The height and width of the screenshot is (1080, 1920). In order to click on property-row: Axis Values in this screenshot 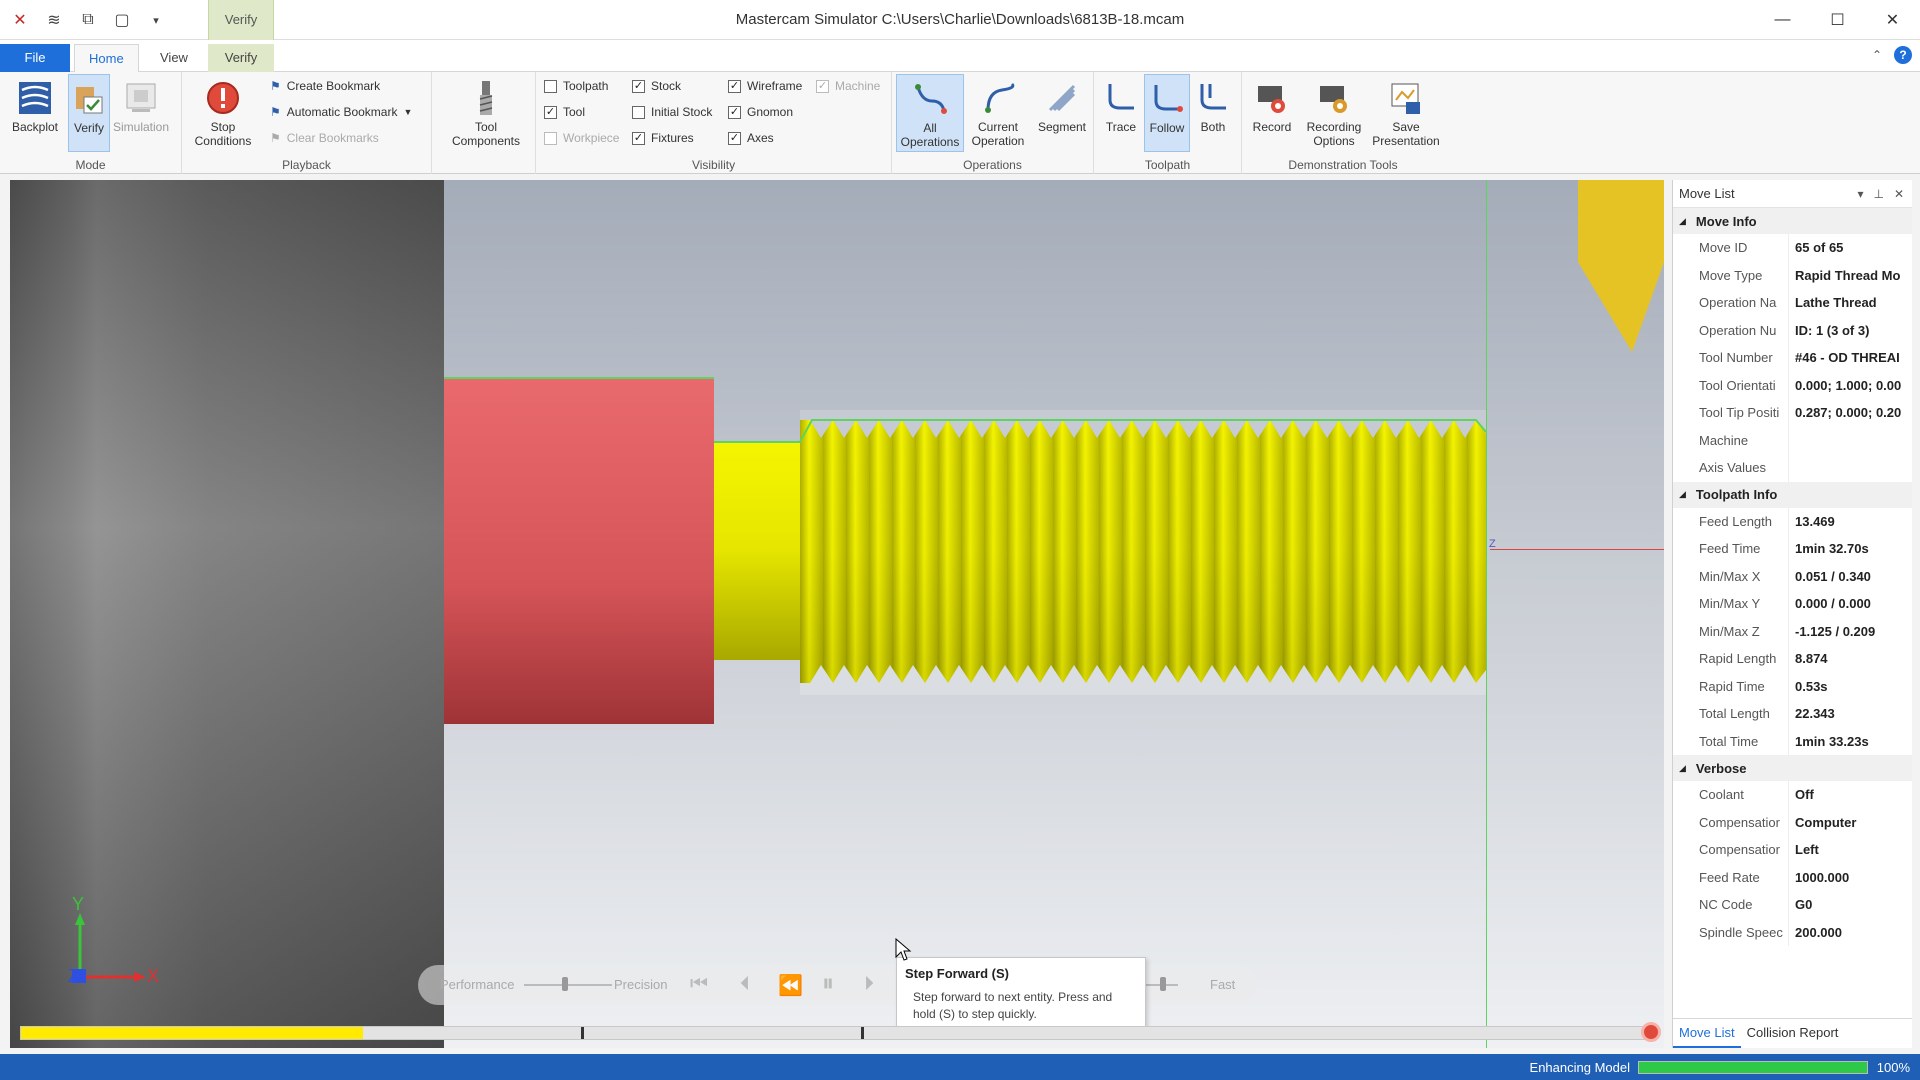, I will do `click(1792, 468)`.